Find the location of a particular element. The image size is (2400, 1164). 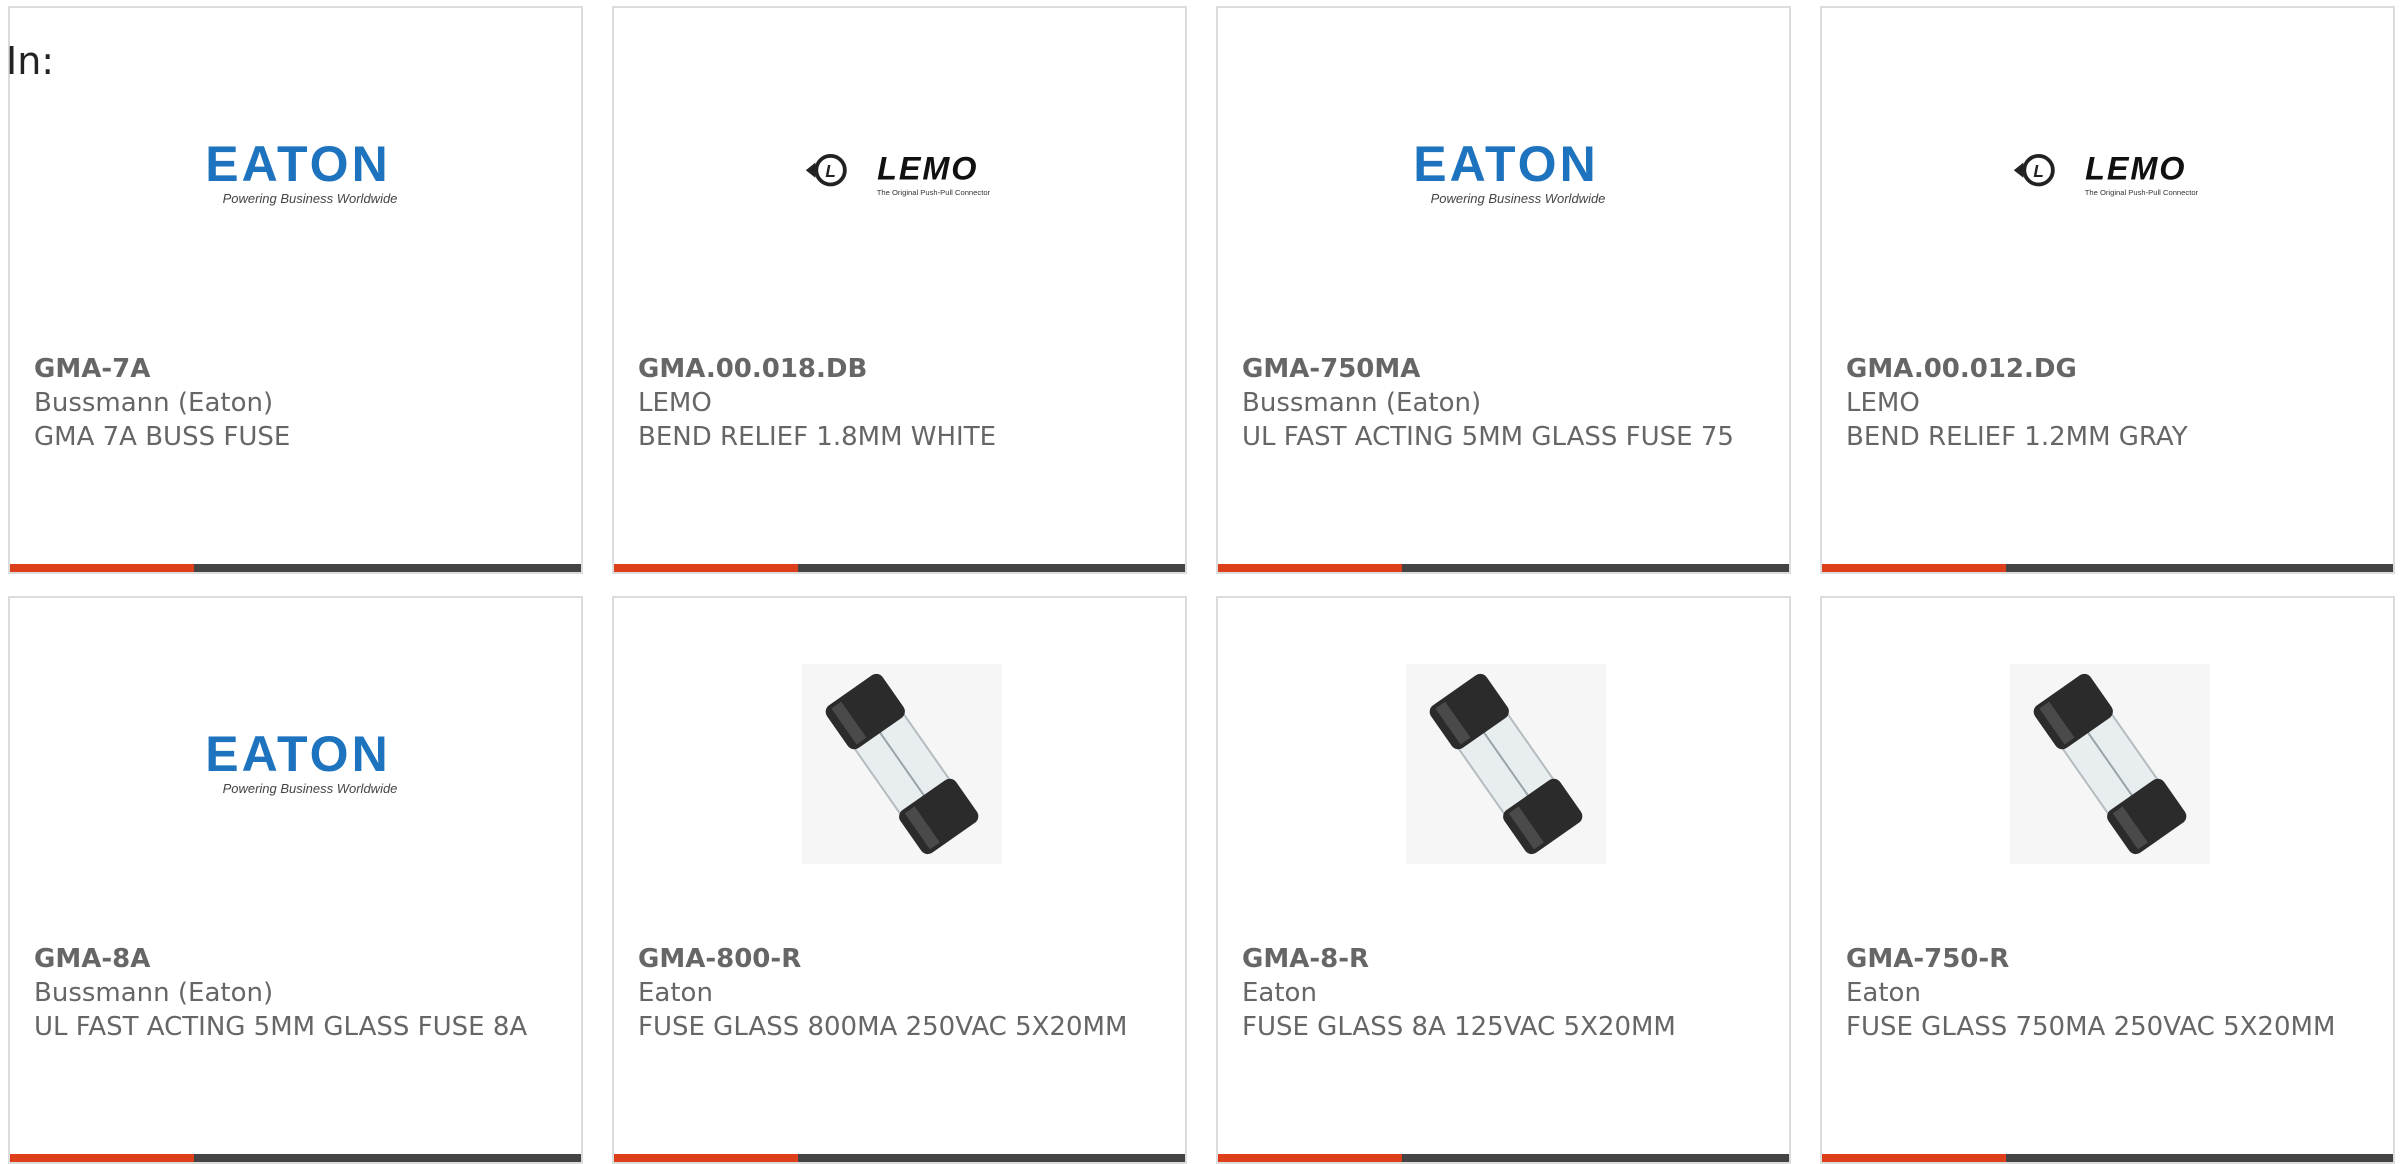

part-number-link: GMA-7A is located at coordinates (292, 369).